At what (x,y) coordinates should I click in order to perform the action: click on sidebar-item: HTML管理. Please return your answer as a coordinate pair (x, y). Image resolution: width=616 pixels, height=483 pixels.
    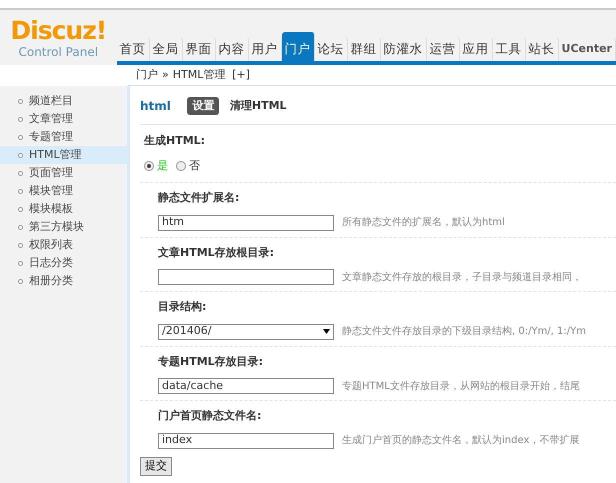
    Looking at the image, I should click on (63, 155).